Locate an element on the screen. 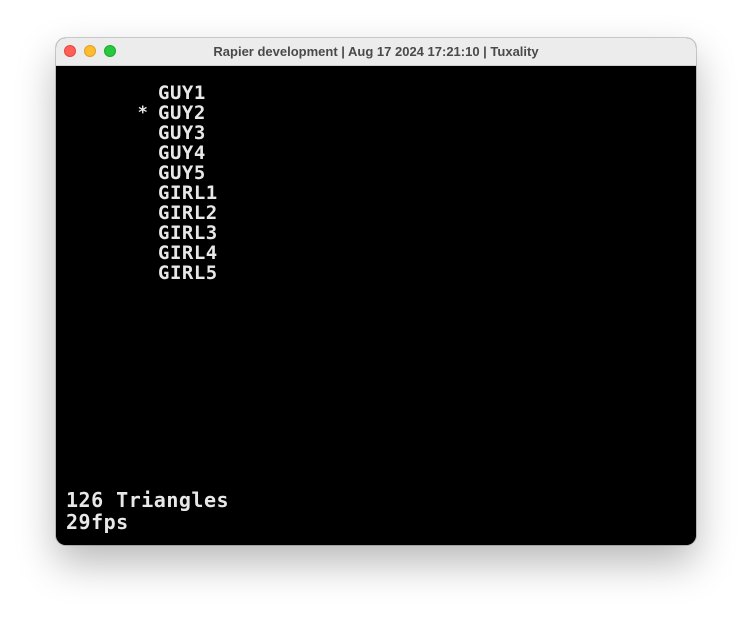 The width and height of the screenshot is (752, 620). menu-item-girl1: GIRL1 is located at coordinates (176, 193).